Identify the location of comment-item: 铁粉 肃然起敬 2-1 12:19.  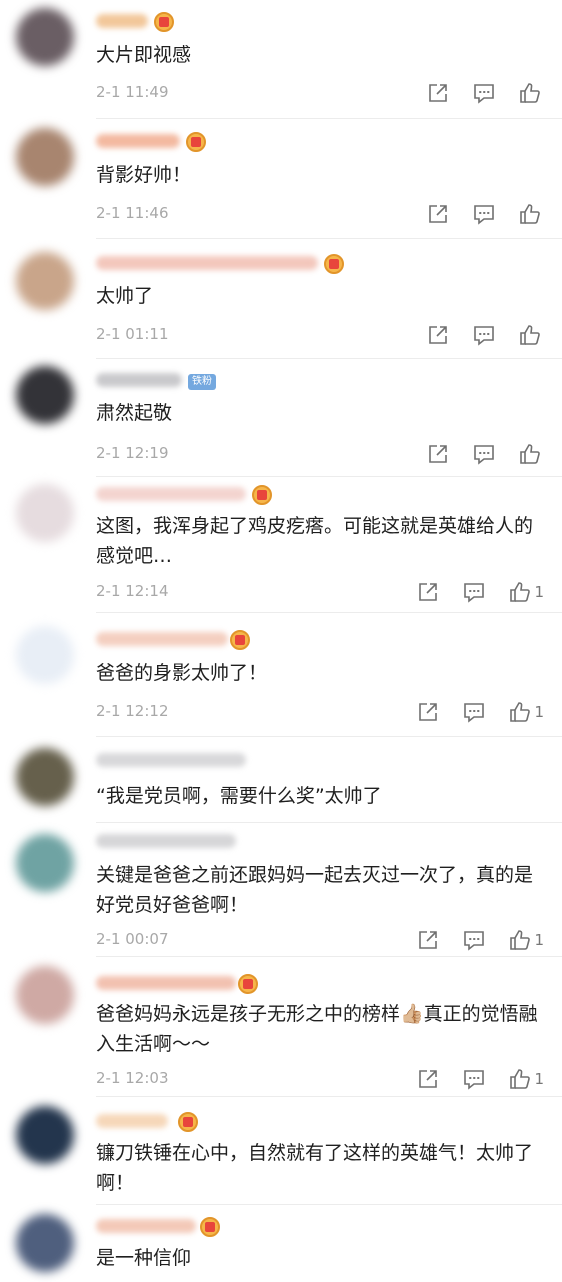
(281, 419).